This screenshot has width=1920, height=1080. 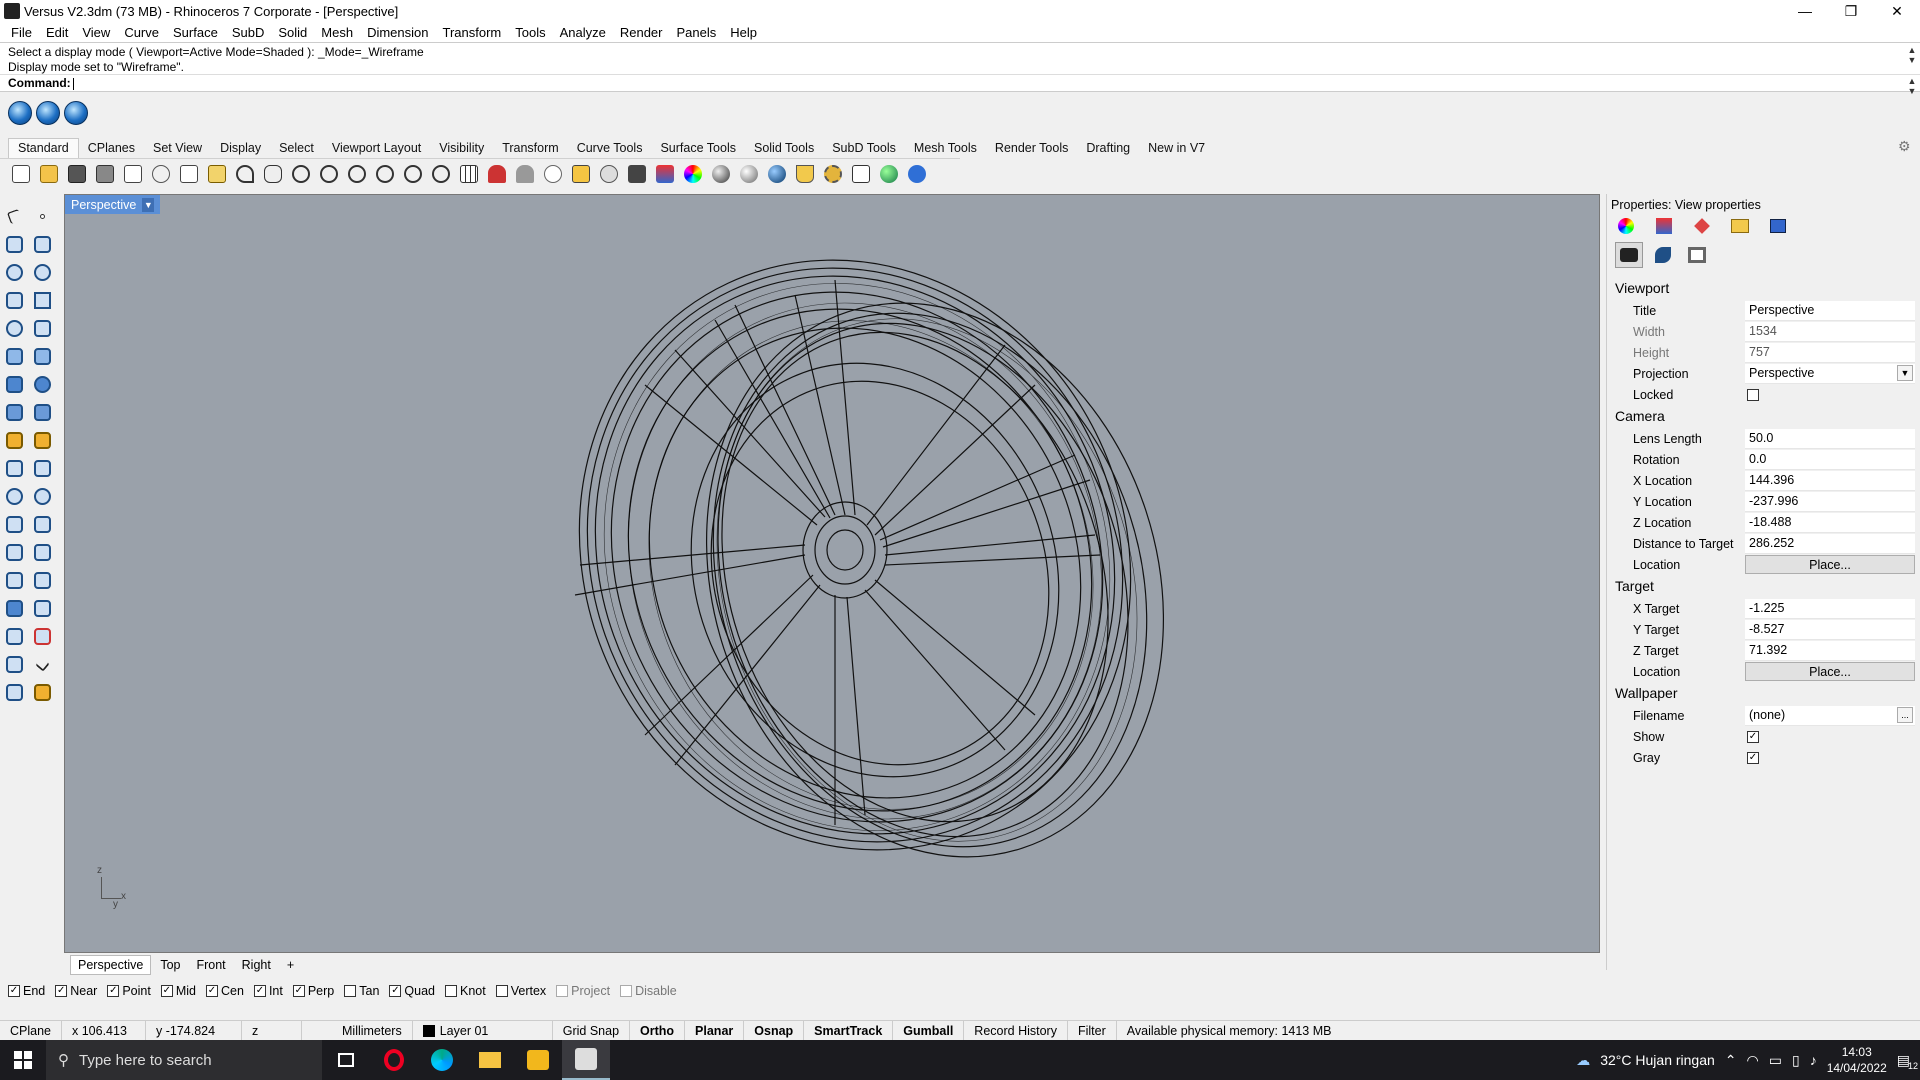 I want to click on chevron-up-icon: ⌃, so click(x=1731, y=1060).